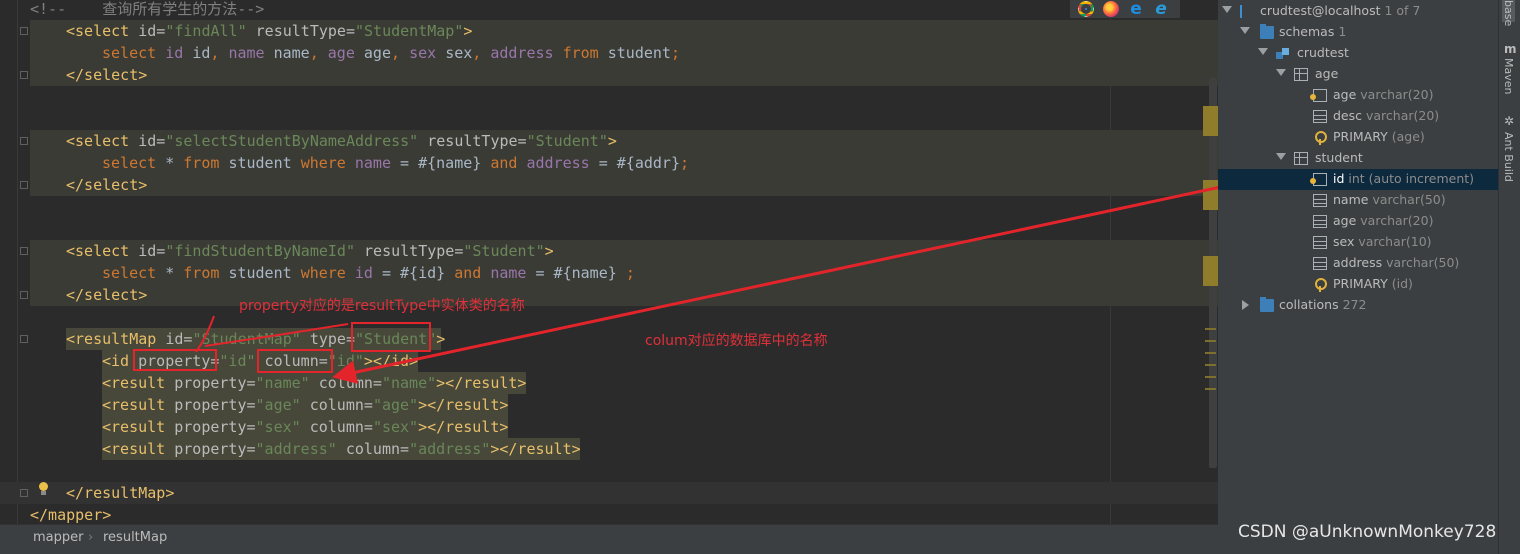  What do you see at coordinates (1161, 9) in the screenshot?
I see `ie-icon: e` at bounding box center [1161, 9].